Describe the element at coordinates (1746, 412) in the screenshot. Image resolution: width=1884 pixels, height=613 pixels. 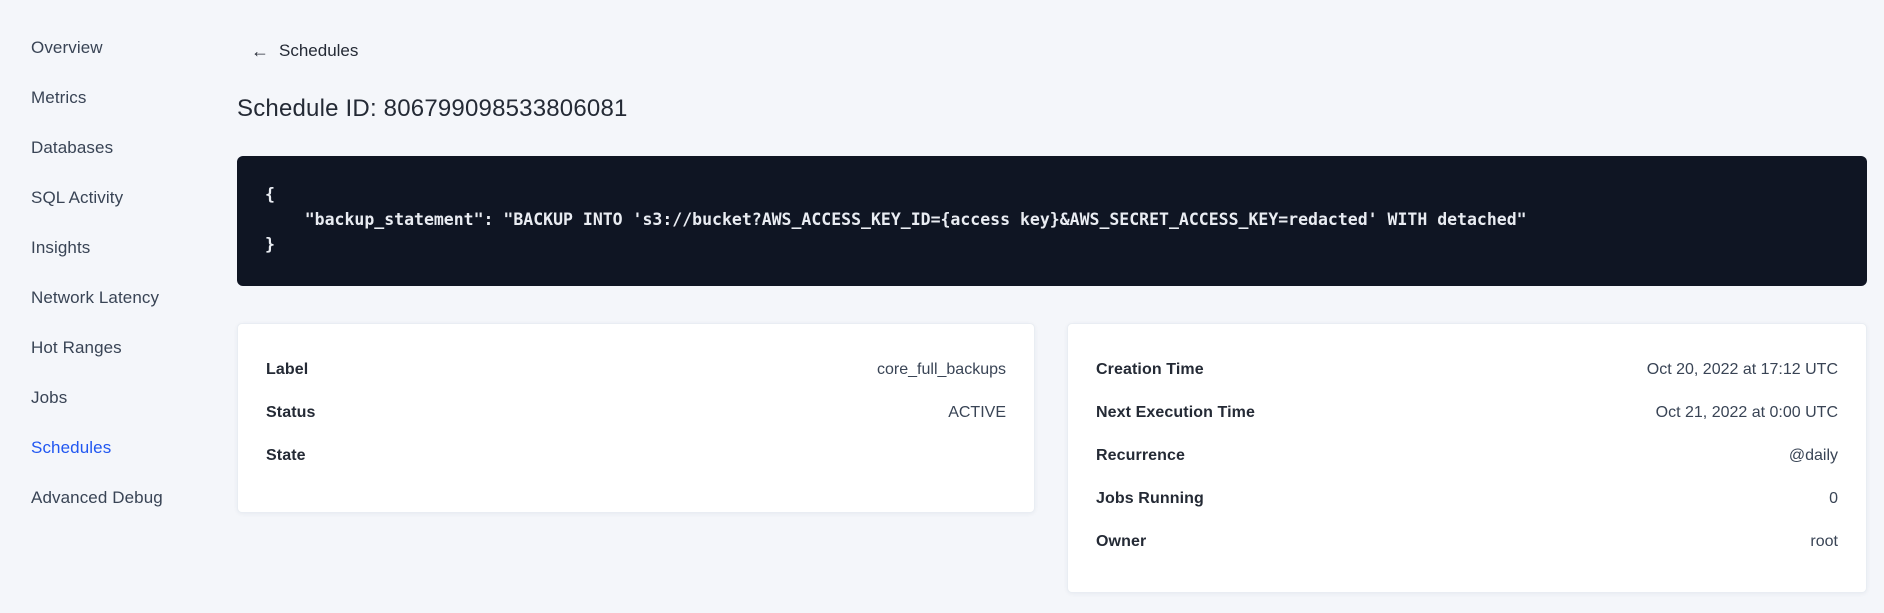
I see `row-value: Oct 21, 2022 at 0:00 UTC` at that location.